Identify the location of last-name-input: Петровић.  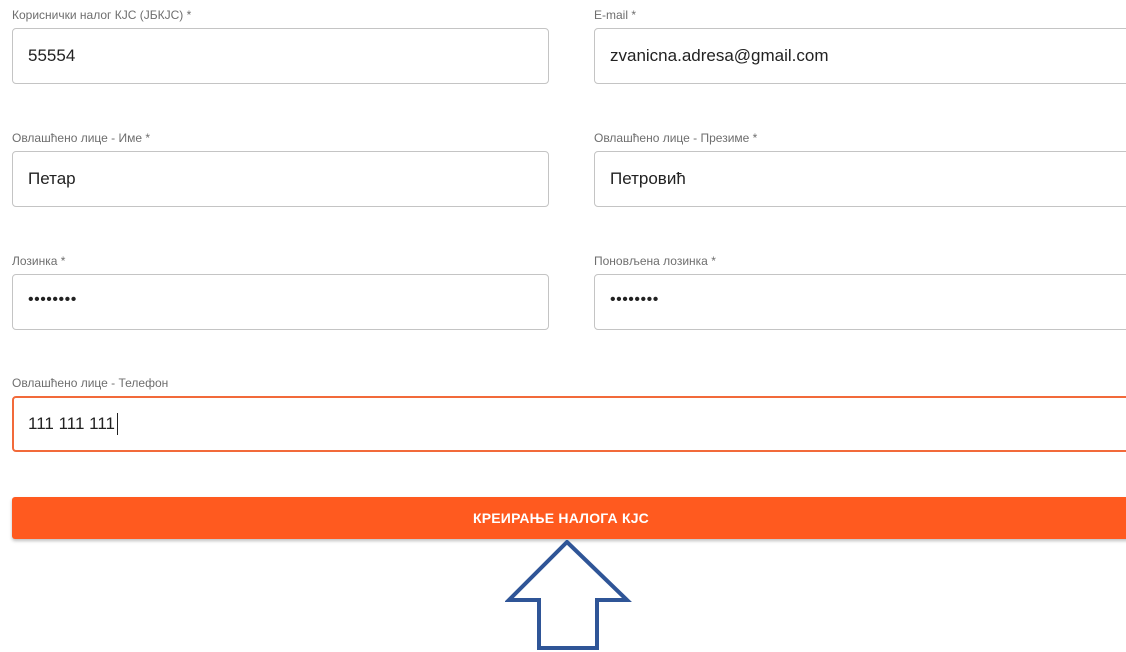
(860, 179).